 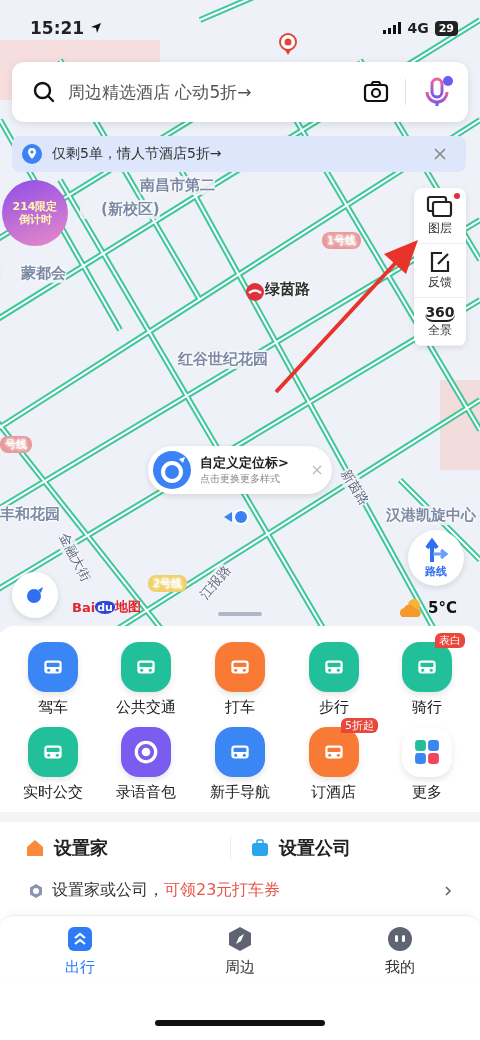 I want to click on tab: 出行, so click(x=80, y=951).